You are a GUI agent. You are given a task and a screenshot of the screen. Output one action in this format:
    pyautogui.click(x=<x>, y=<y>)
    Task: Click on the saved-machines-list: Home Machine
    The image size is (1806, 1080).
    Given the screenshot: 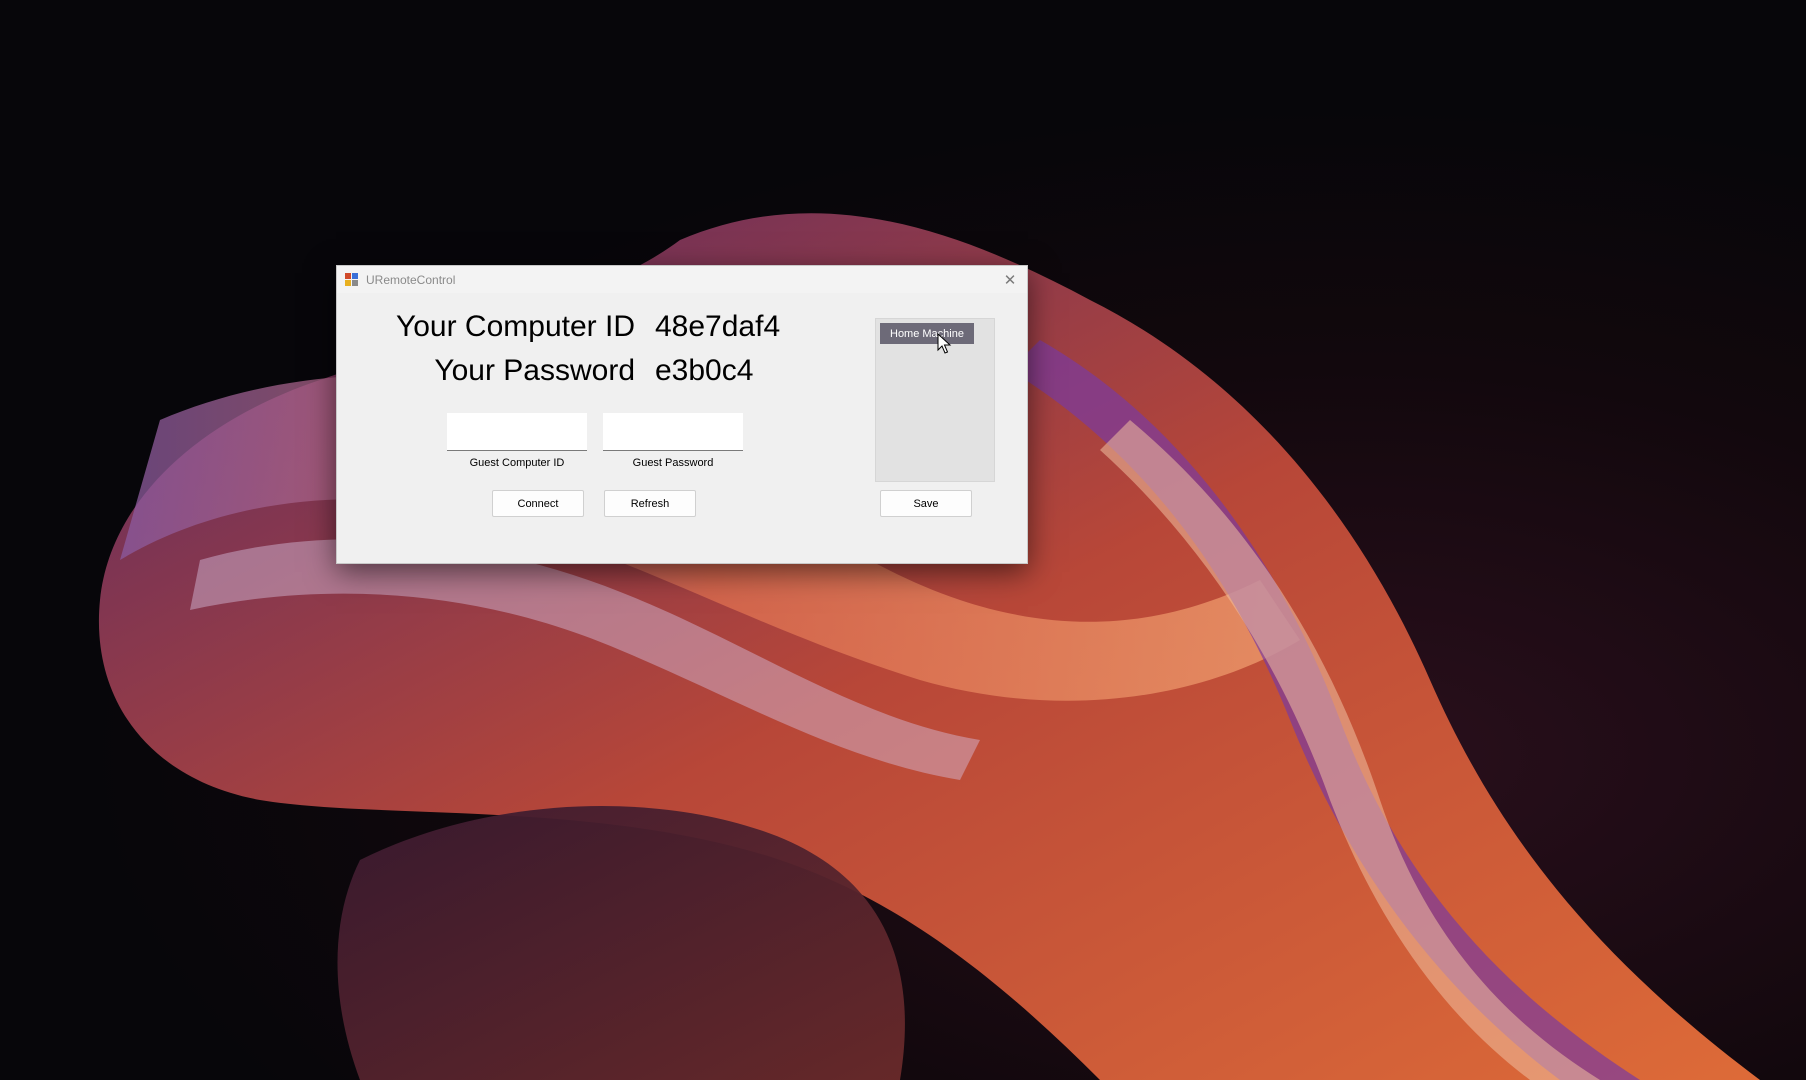 What is the action you would take?
    pyautogui.click(x=935, y=400)
    